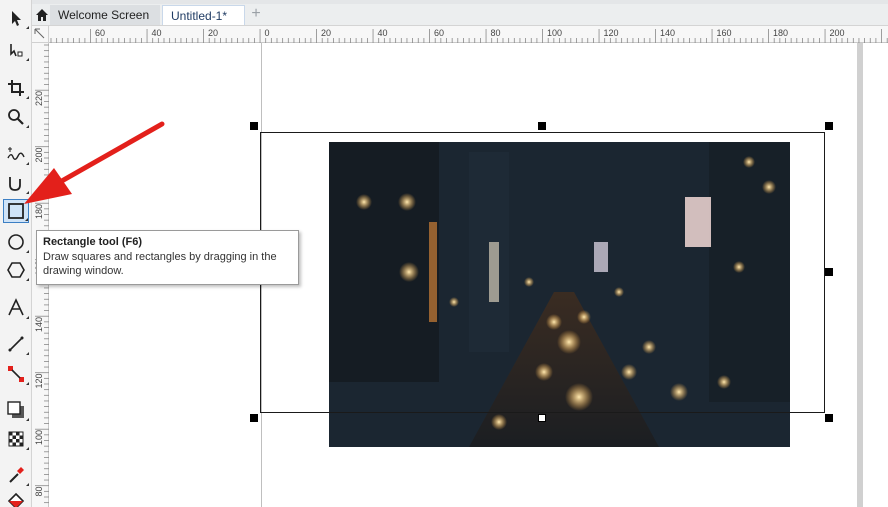 Image resolution: width=888 pixels, height=507 pixels. Describe the element at coordinates (829, 418) in the screenshot. I see `resize-handle-bottom-right` at that location.